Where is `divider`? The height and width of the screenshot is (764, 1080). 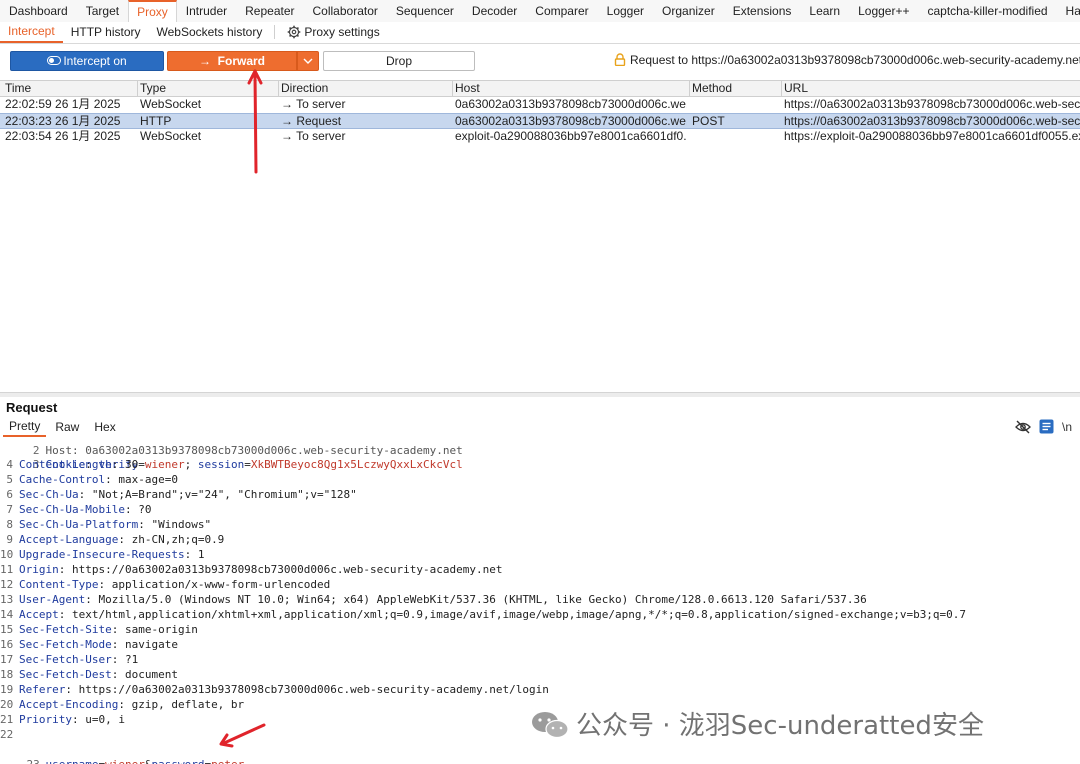
divider is located at coordinates (540, 43).